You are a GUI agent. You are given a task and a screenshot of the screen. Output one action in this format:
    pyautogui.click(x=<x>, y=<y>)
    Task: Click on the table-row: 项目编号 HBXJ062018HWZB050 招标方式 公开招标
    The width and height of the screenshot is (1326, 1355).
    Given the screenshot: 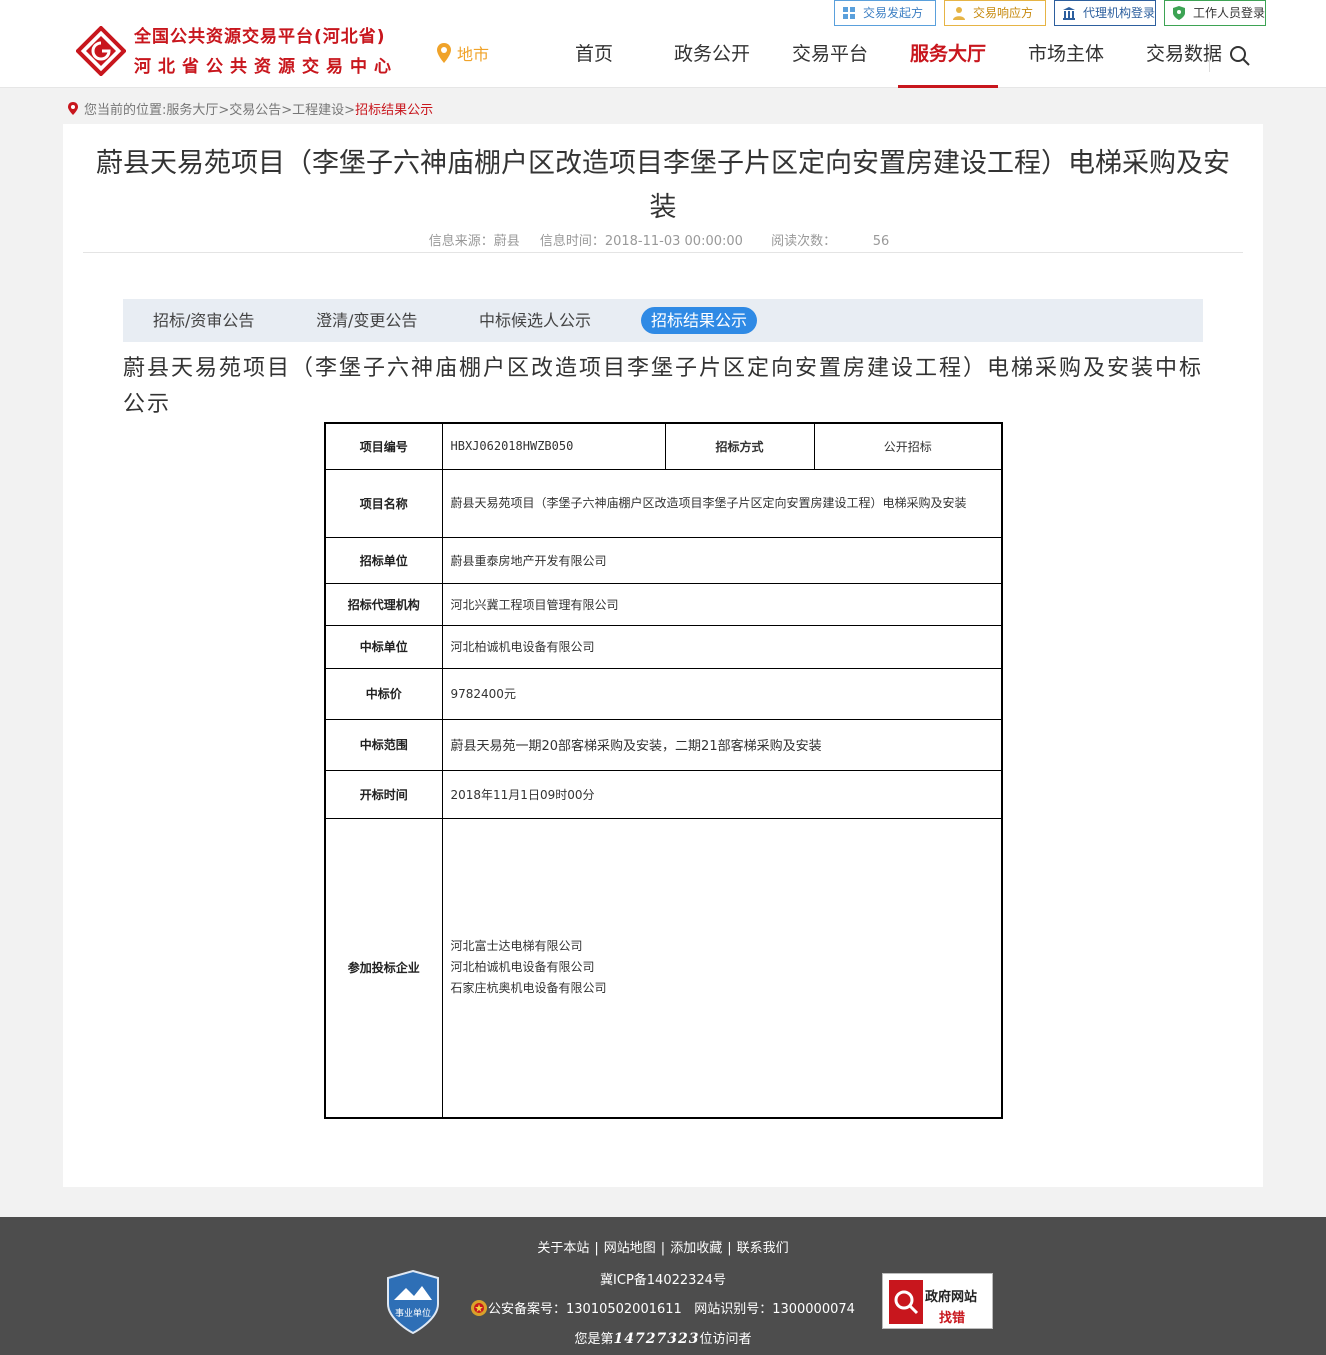 What is the action you would take?
    pyautogui.click(x=663, y=446)
    